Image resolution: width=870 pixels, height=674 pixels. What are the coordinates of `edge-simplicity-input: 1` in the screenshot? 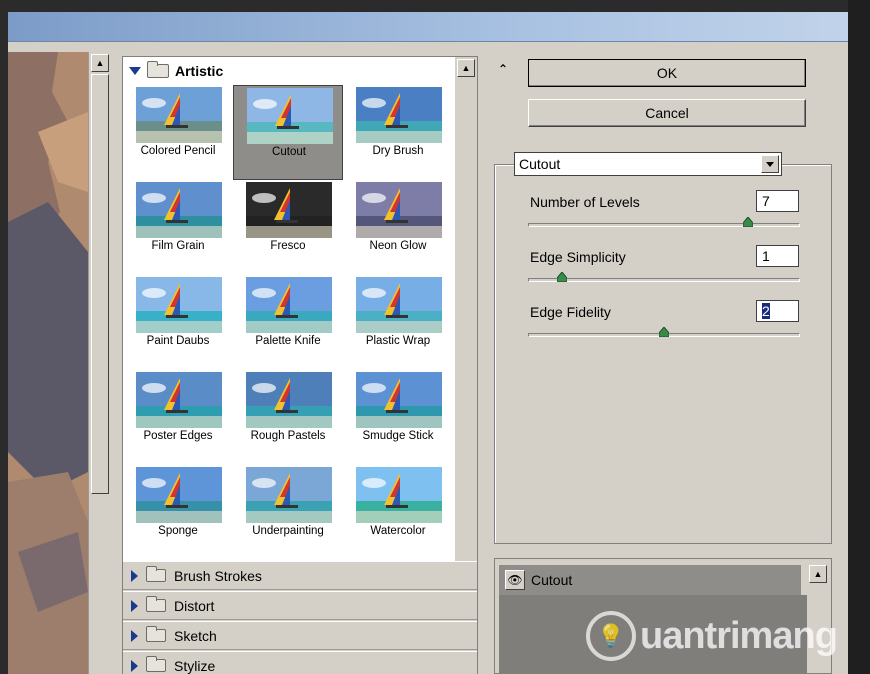 It's located at (777, 256).